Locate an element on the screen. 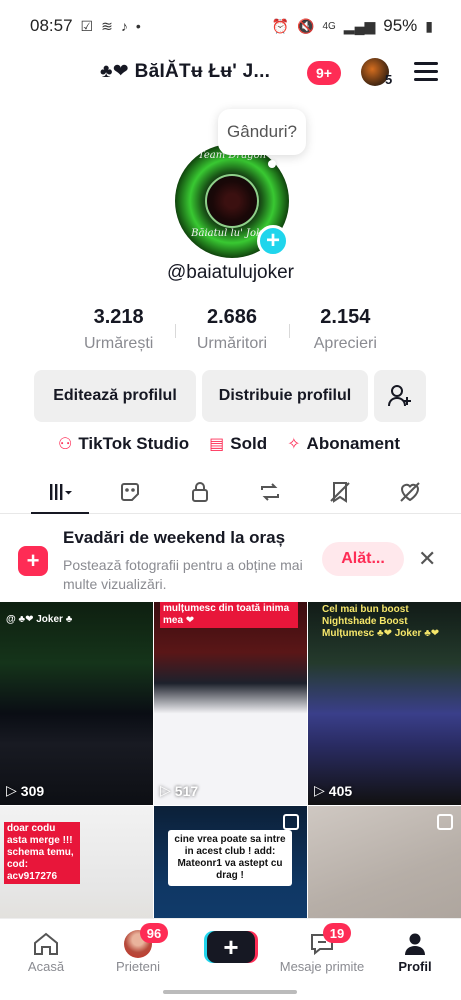  avatar-figure is located at coordinates (232, 201).